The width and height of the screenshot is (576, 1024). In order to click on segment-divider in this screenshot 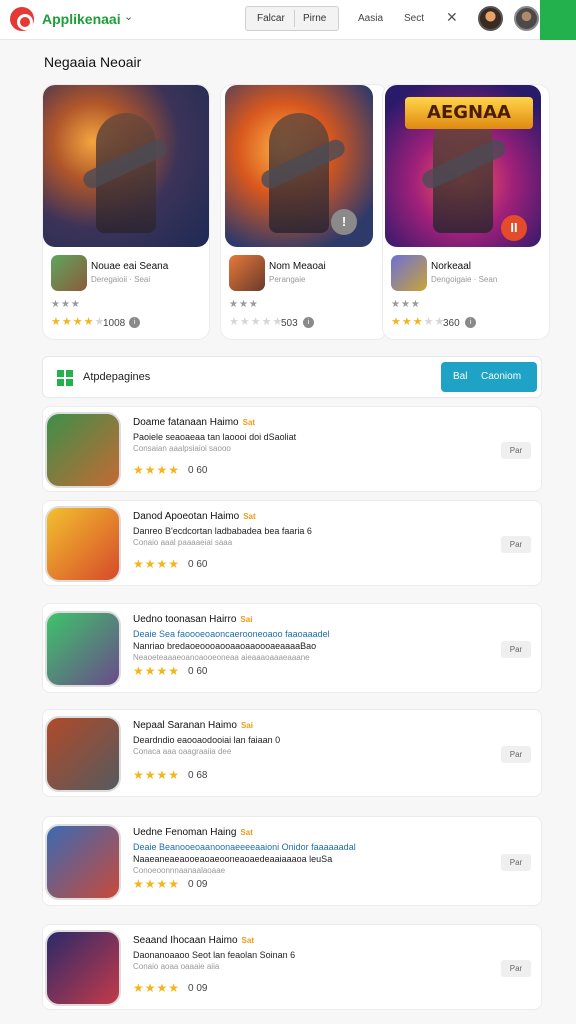, I will do `click(294, 18)`.